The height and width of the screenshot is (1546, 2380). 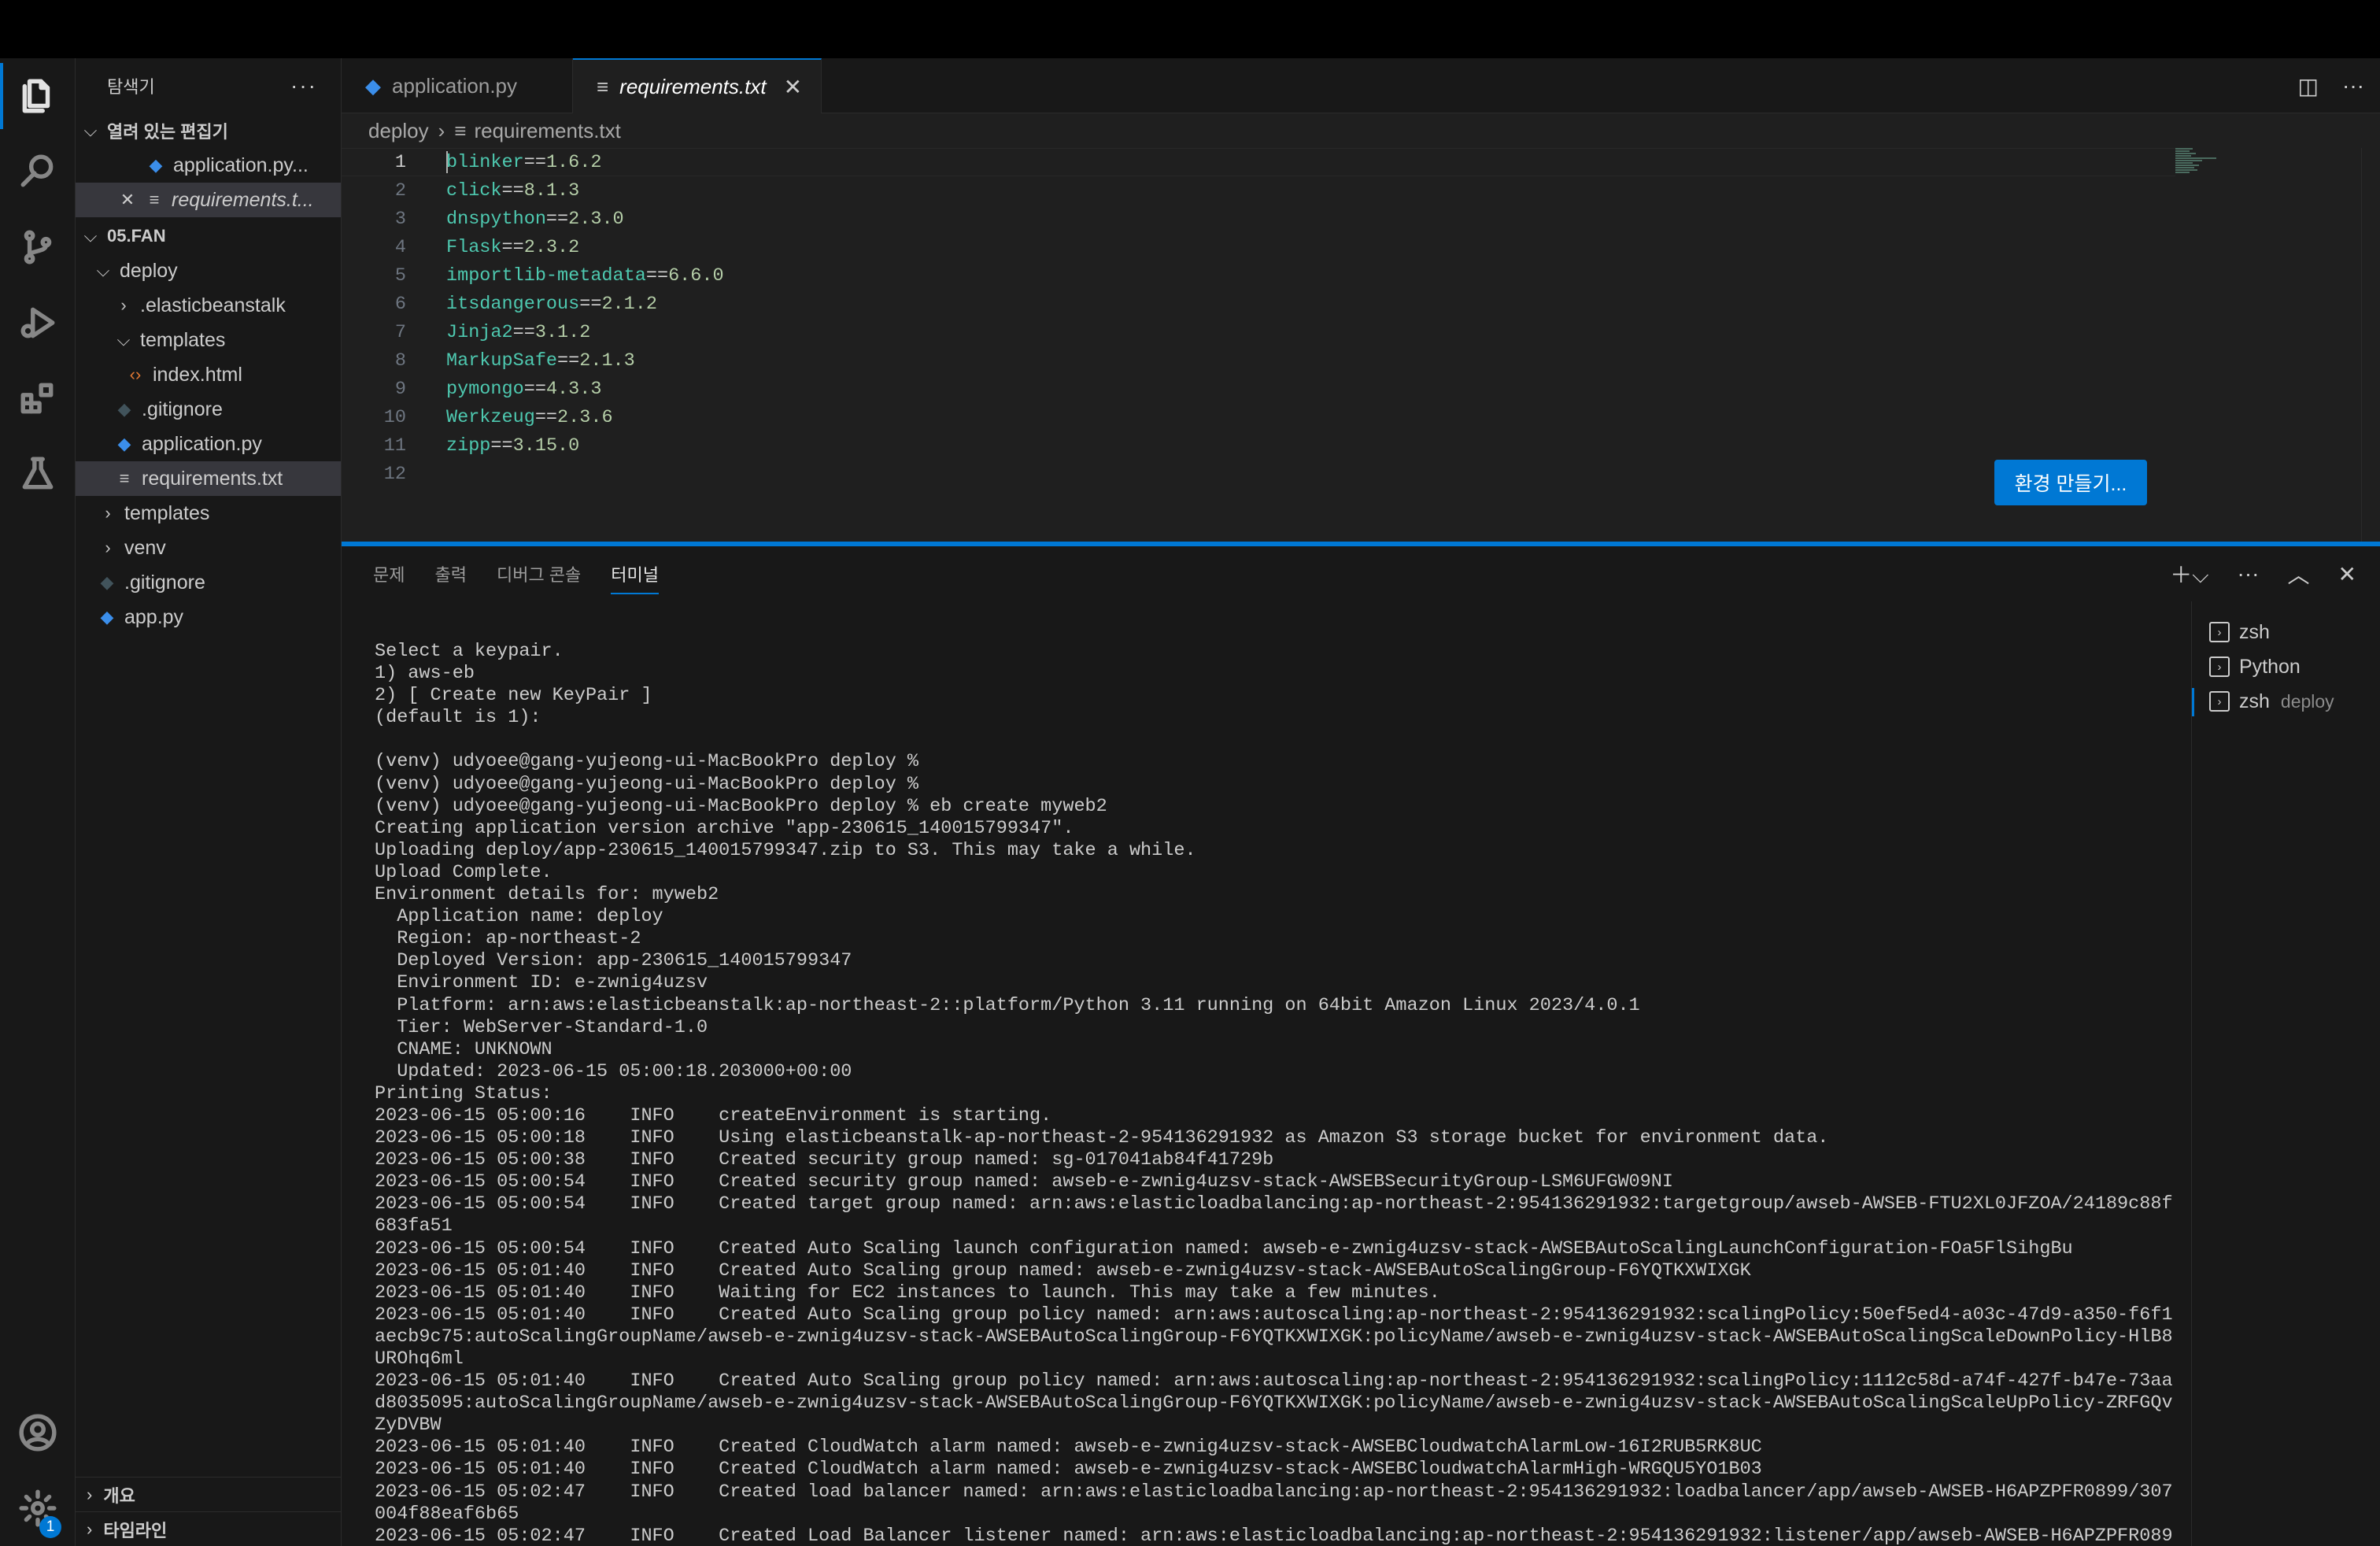 I want to click on tree-folder-templates: ⌵ templates, so click(x=208, y=340).